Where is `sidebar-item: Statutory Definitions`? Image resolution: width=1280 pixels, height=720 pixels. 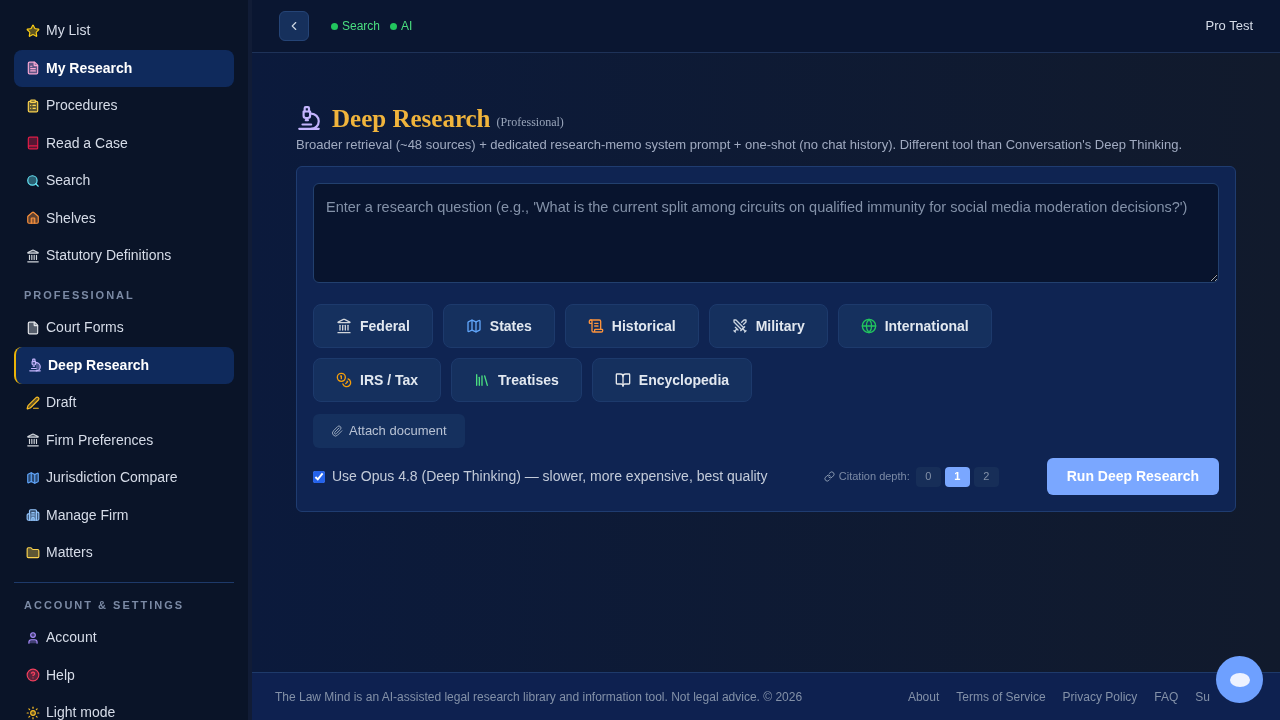 sidebar-item: Statutory Definitions is located at coordinates (124, 256).